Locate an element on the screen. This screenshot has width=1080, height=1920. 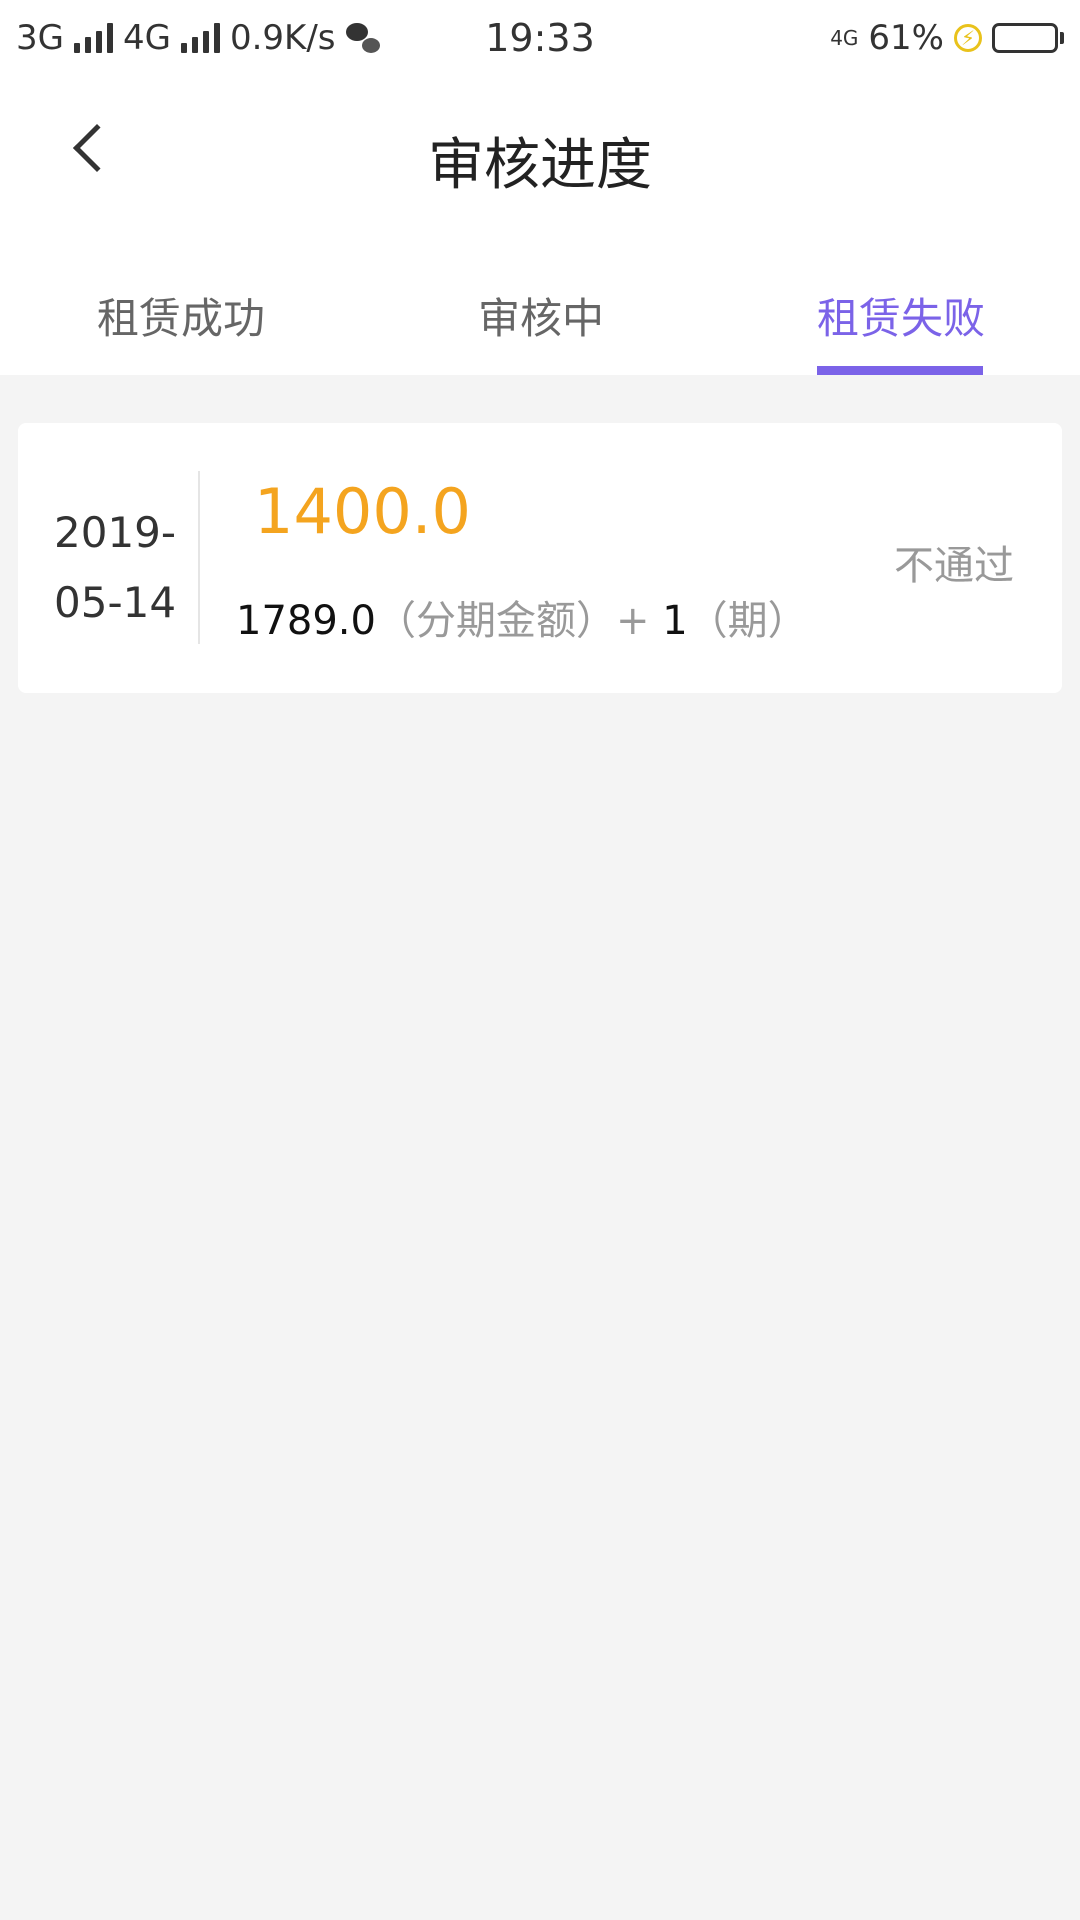
page-title: 审核进度 is located at coordinates (540, 165).